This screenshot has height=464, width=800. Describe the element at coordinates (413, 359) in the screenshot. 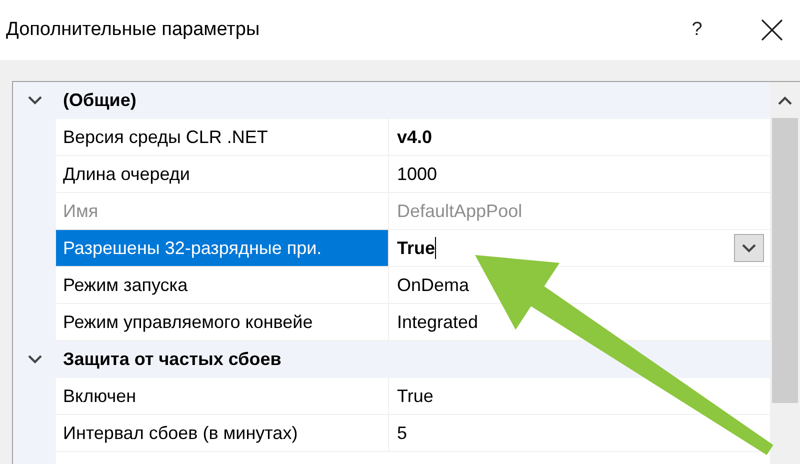

I see `category-header: Защита от частых сбоев` at that location.